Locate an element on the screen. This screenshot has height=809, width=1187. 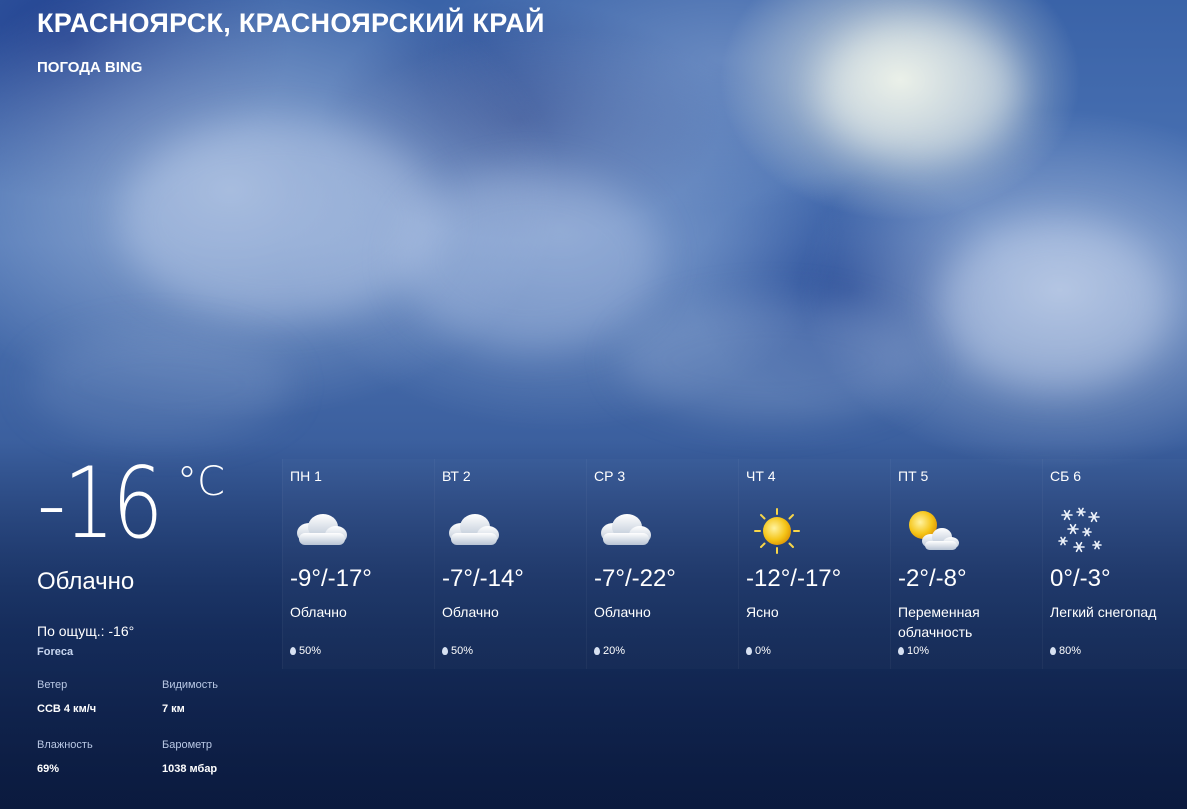
day-temperature: -12°/-17° is located at coordinates (794, 578).